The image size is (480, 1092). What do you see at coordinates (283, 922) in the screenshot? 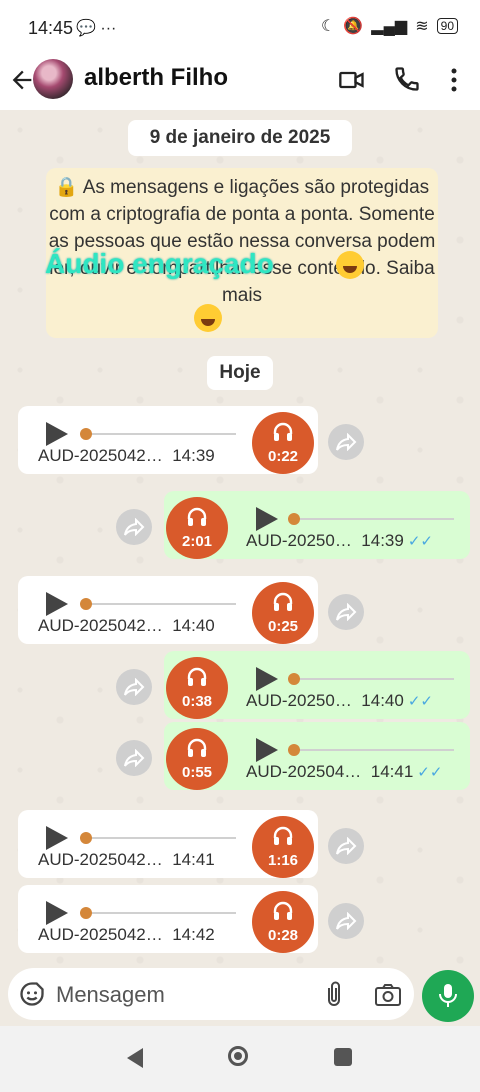
I see `audio-avatar: 0:28` at bounding box center [283, 922].